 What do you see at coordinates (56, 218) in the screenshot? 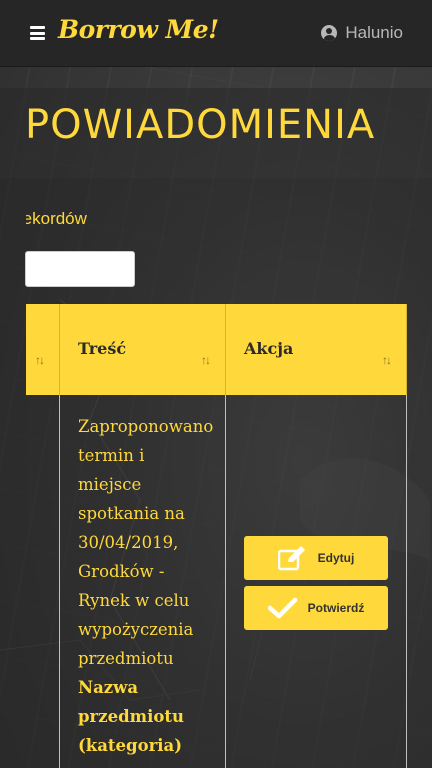
I see `records-per-page-label: rekordów` at bounding box center [56, 218].